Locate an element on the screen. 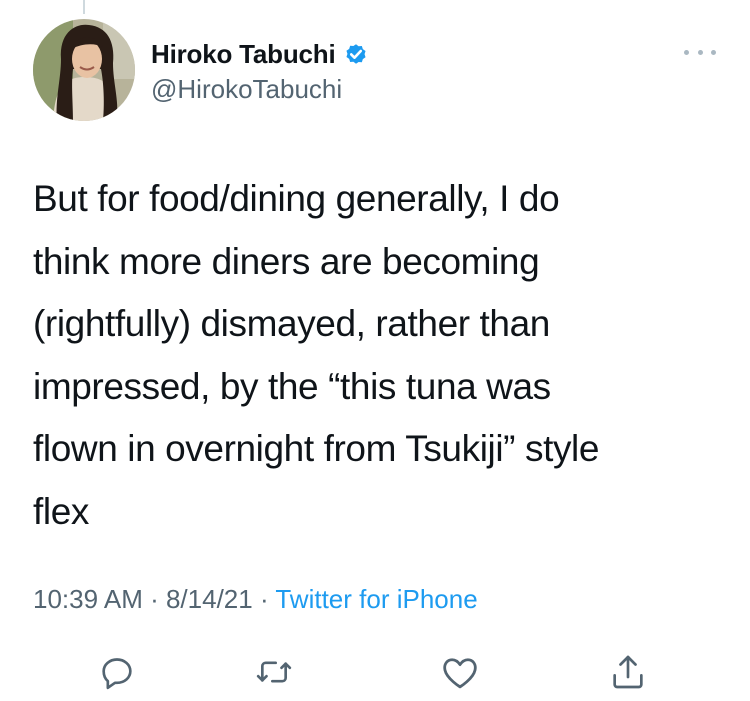 The height and width of the screenshot is (701, 750). reply-button is located at coordinates (117, 672).